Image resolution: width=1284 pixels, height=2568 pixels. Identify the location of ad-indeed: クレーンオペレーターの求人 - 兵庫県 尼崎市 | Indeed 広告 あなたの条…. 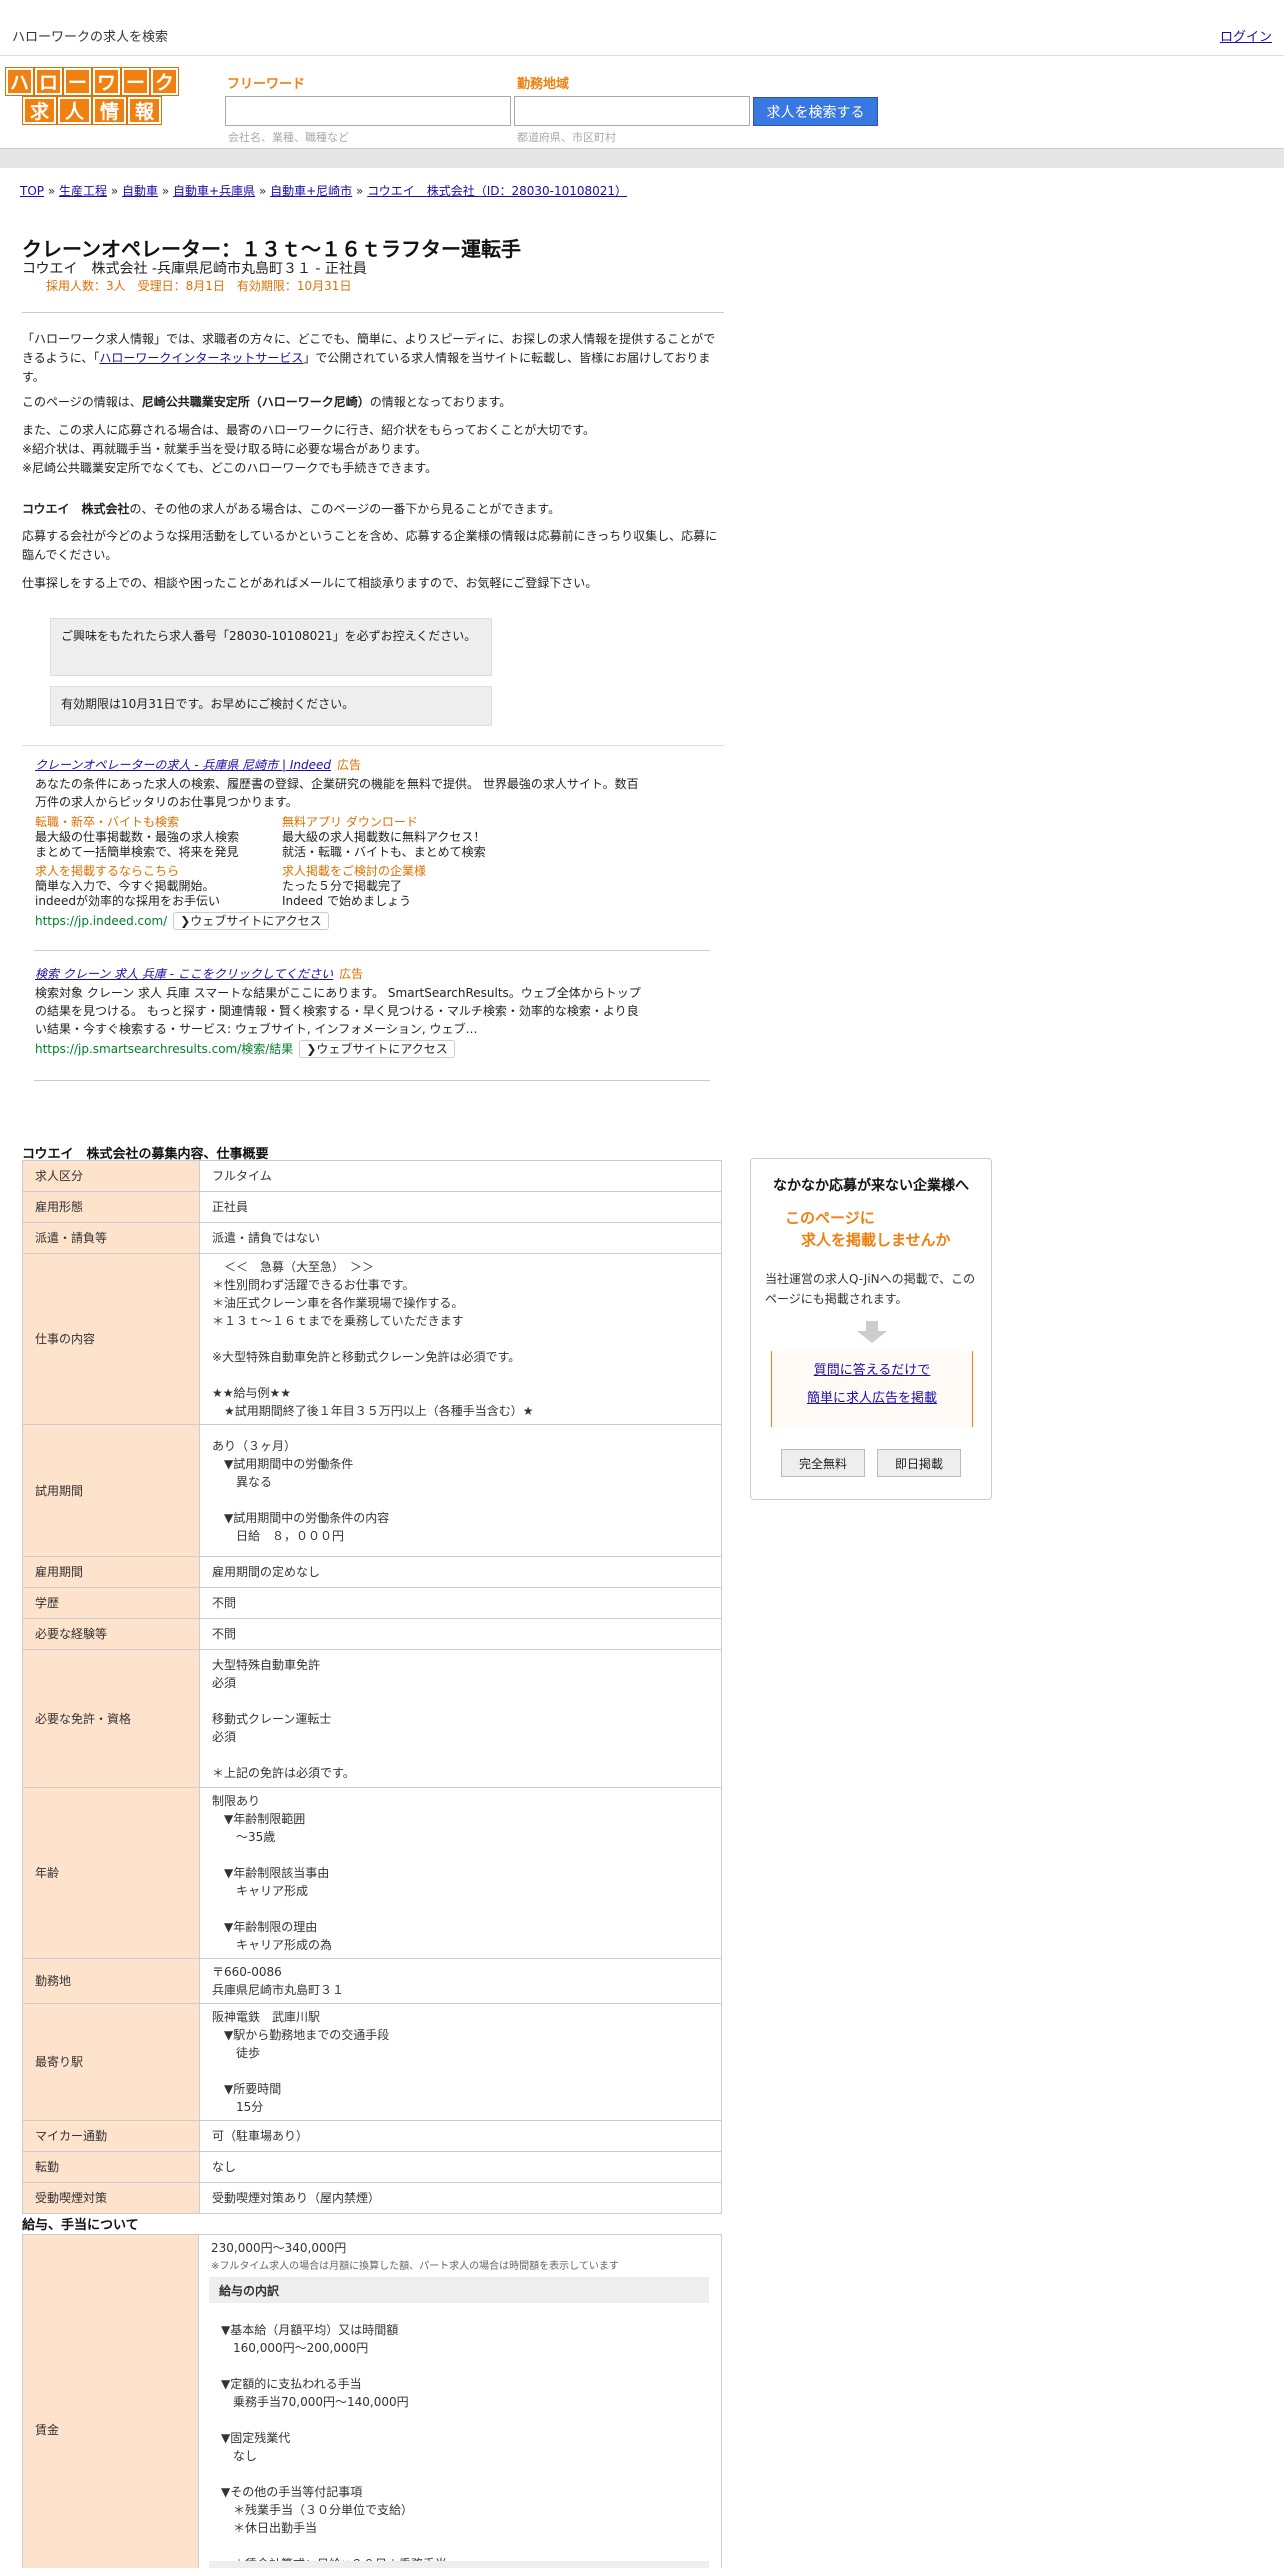
(367, 846).